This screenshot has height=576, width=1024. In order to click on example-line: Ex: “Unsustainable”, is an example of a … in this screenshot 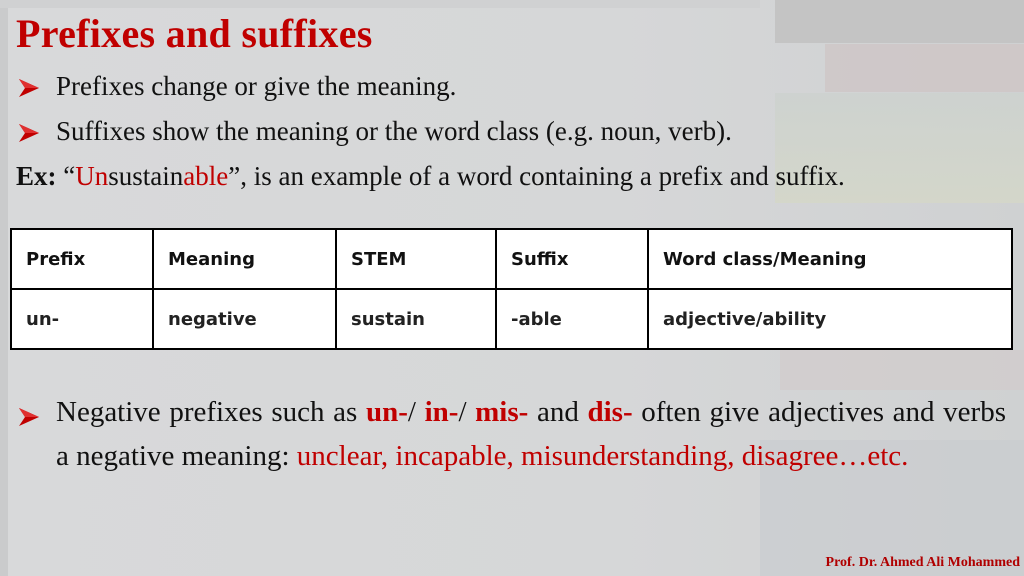, I will do `click(430, 176)`.